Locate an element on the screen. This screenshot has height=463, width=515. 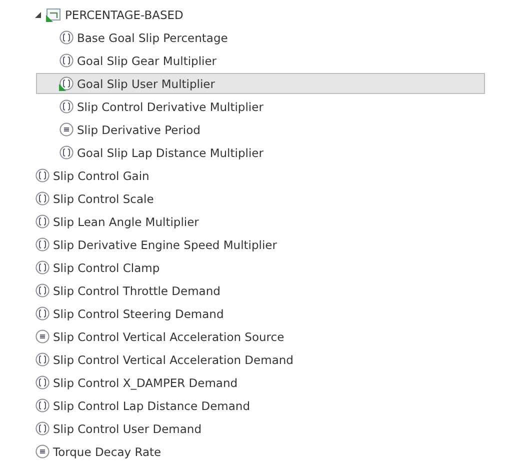
tree-item: PERCENTAGE-BASED is located at coordinates (259, 14).